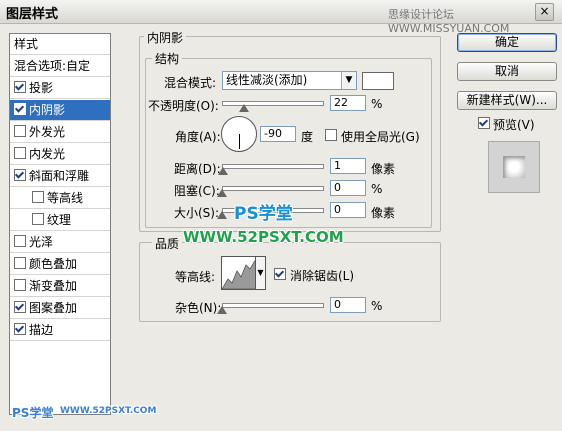 The image size is (562, 431). Describe the element at coordinates (183, 106) in the screenshot. I see `opacity-label: 不透明度(O):` at that location.